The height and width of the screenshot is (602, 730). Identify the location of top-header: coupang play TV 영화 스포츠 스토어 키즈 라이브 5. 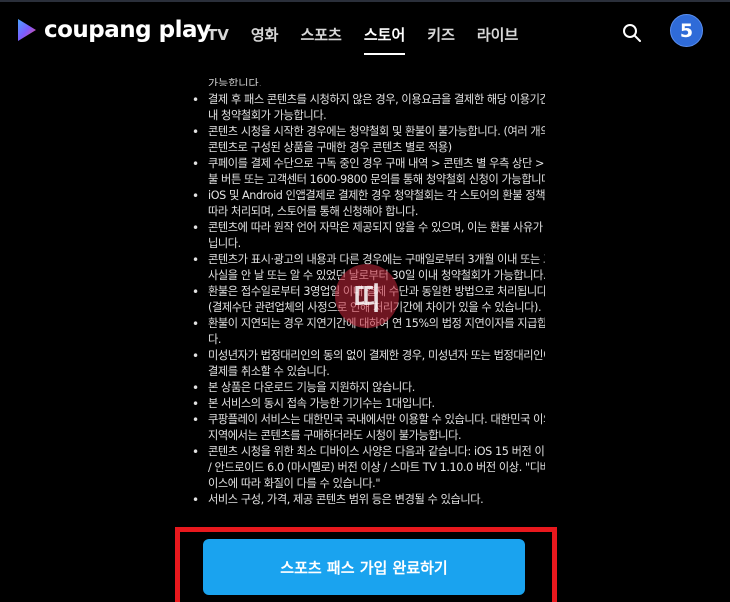
(365, 31).